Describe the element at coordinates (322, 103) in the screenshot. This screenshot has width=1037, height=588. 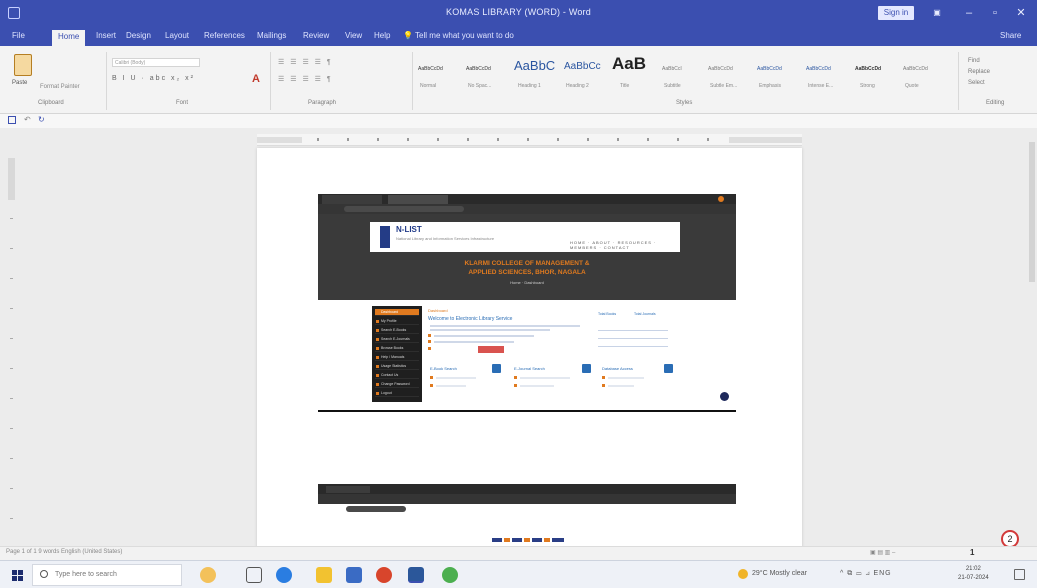
I see `group-label-paragraph: Paragraph` at that location.